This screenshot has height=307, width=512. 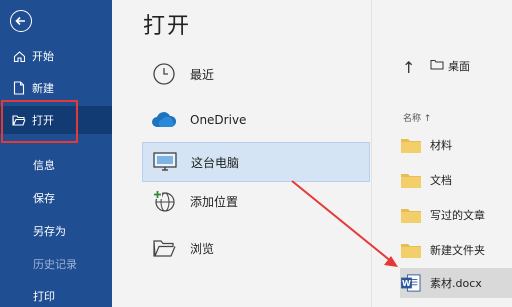 What do you see at coordinates (19, 56) in the screenshot?
I see `home-icon` at bounding box center [19, 56].